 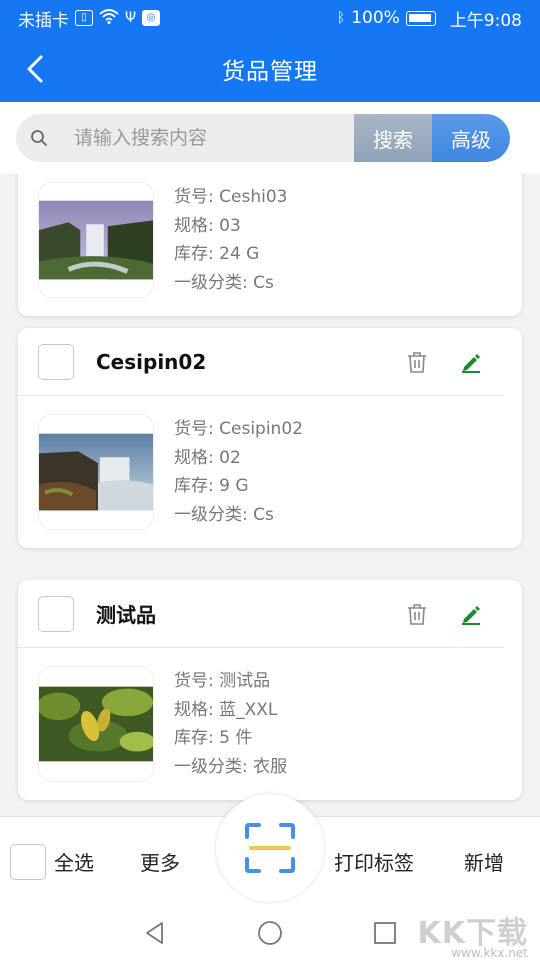 I want to click on product-card: 货号: Ceshi03 规格: 03 库存: 24 G 一级分类: Cs, so click(x=270, y=245).